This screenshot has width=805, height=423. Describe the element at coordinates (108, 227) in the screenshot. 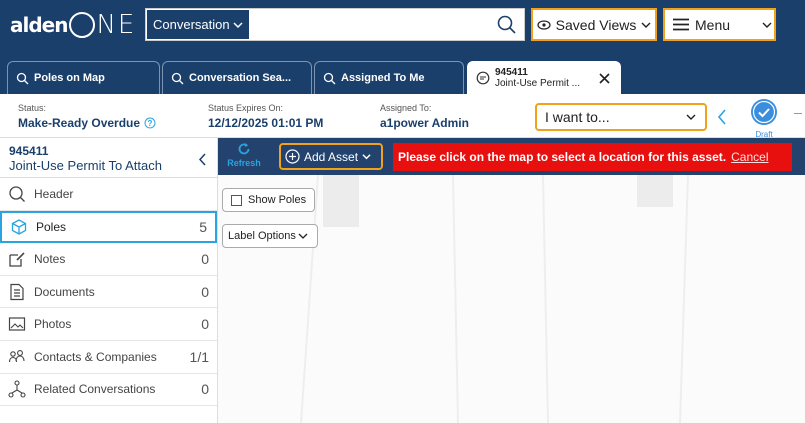

I see `sidebar-item-poles: Poles 5` at that location.